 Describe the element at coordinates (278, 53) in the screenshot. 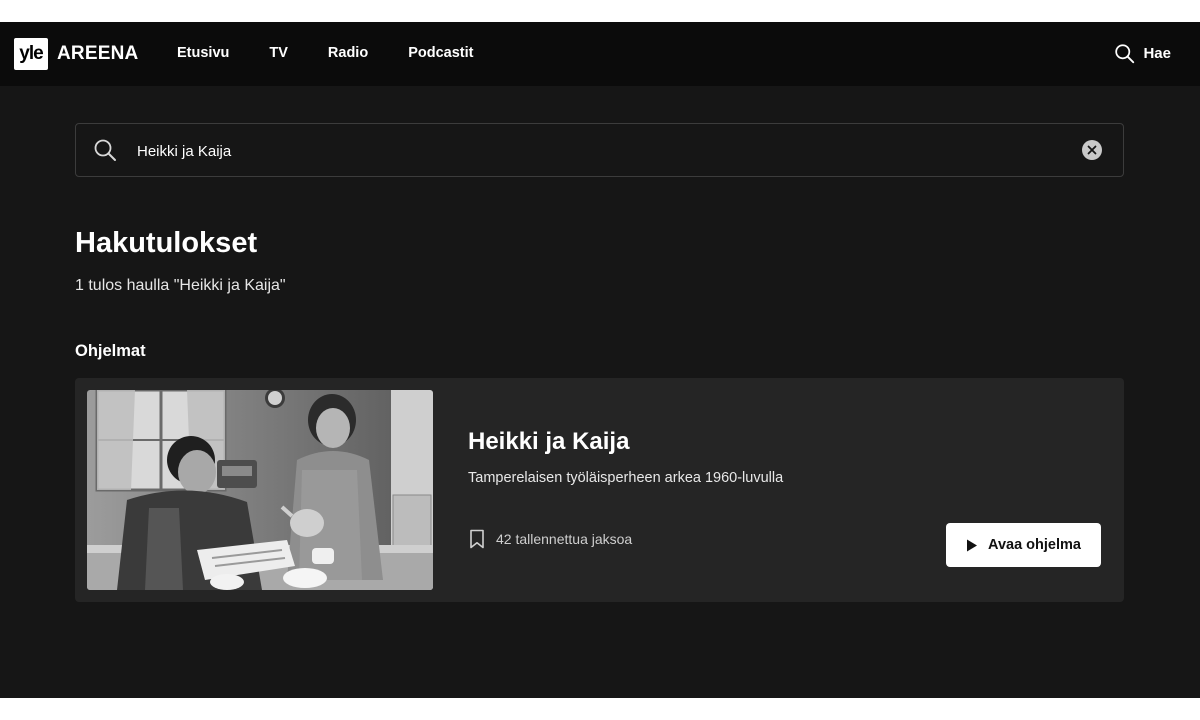

I see `nav-item-tv: TV` at that location.